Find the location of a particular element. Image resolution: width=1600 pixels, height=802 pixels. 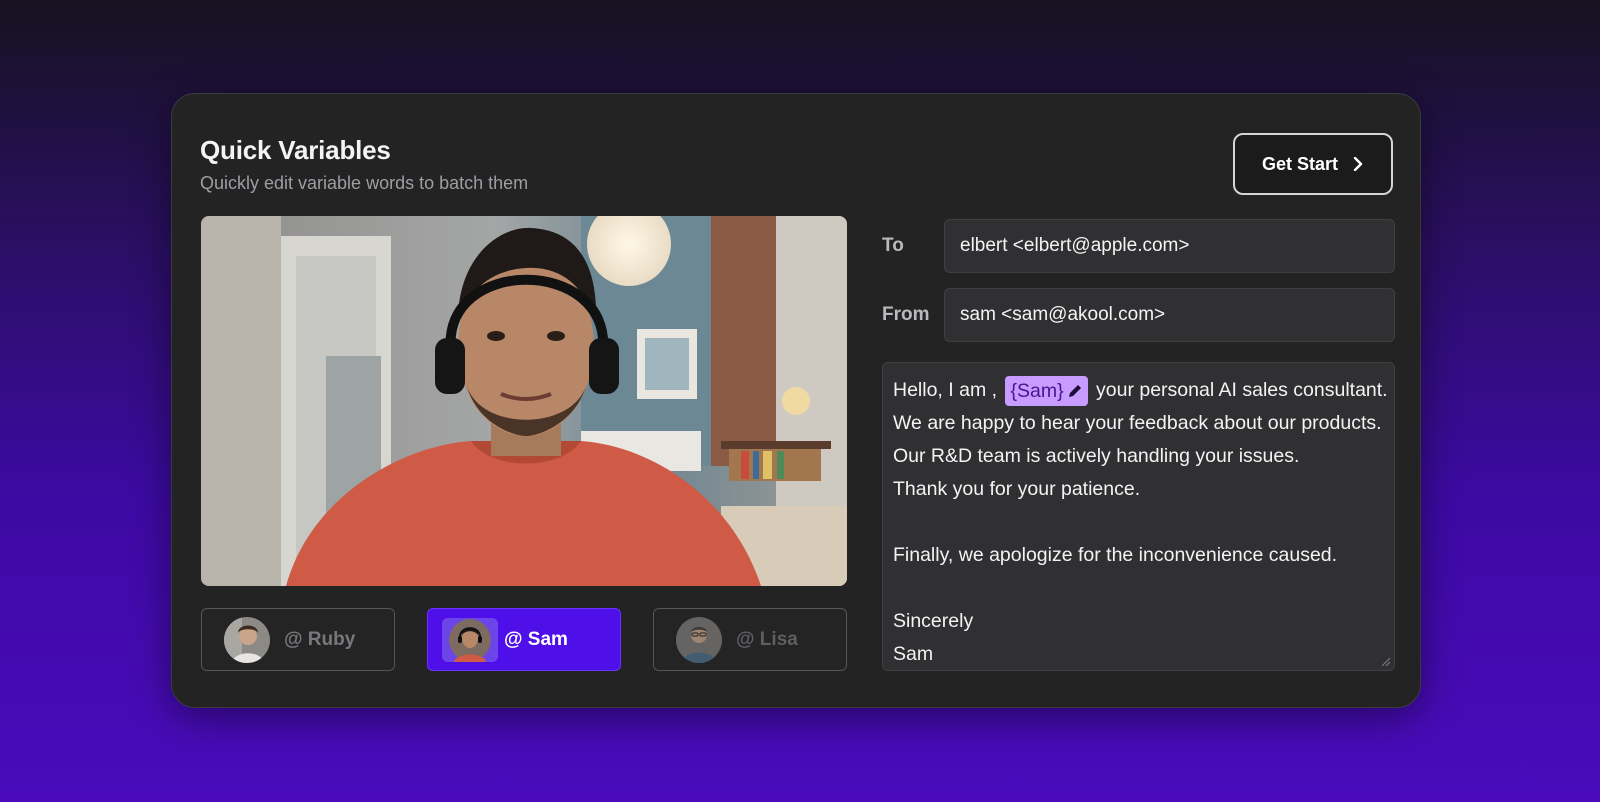

avatar-label: @ Lisa is located at coordinates (767, 639).